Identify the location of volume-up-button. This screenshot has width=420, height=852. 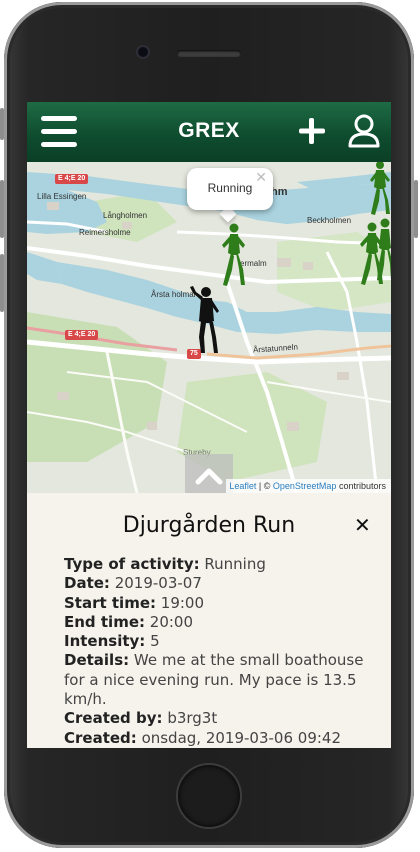
(2, 209).